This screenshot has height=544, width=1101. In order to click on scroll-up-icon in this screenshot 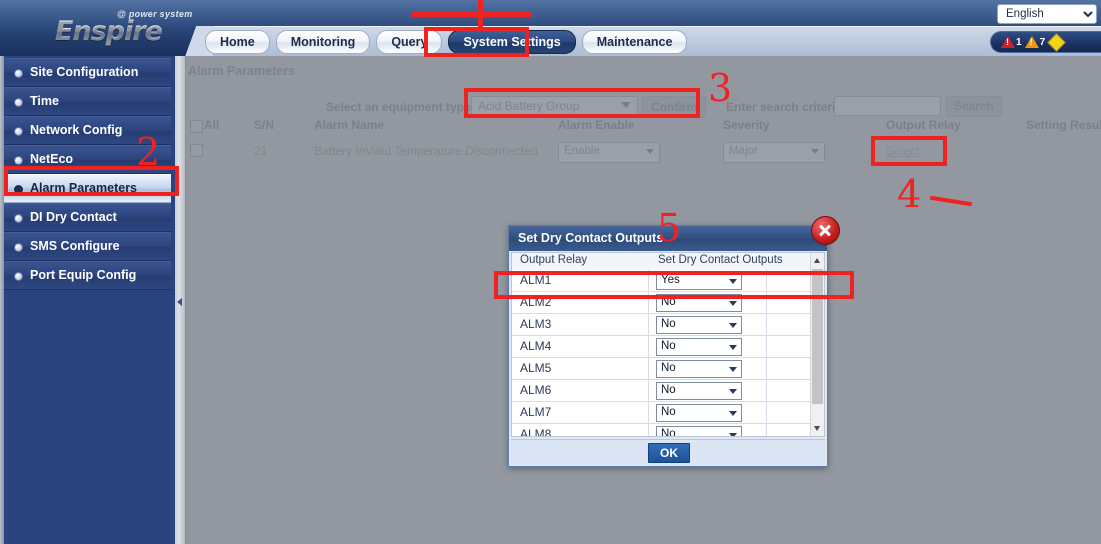, I will do `click(817, 260)`.